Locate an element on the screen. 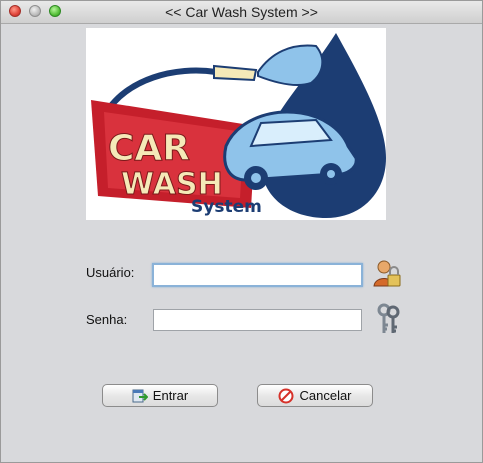 This screenshot has width=483, height=463. title-bar: << Car Wash System >> is located at coordinates (241, 12).